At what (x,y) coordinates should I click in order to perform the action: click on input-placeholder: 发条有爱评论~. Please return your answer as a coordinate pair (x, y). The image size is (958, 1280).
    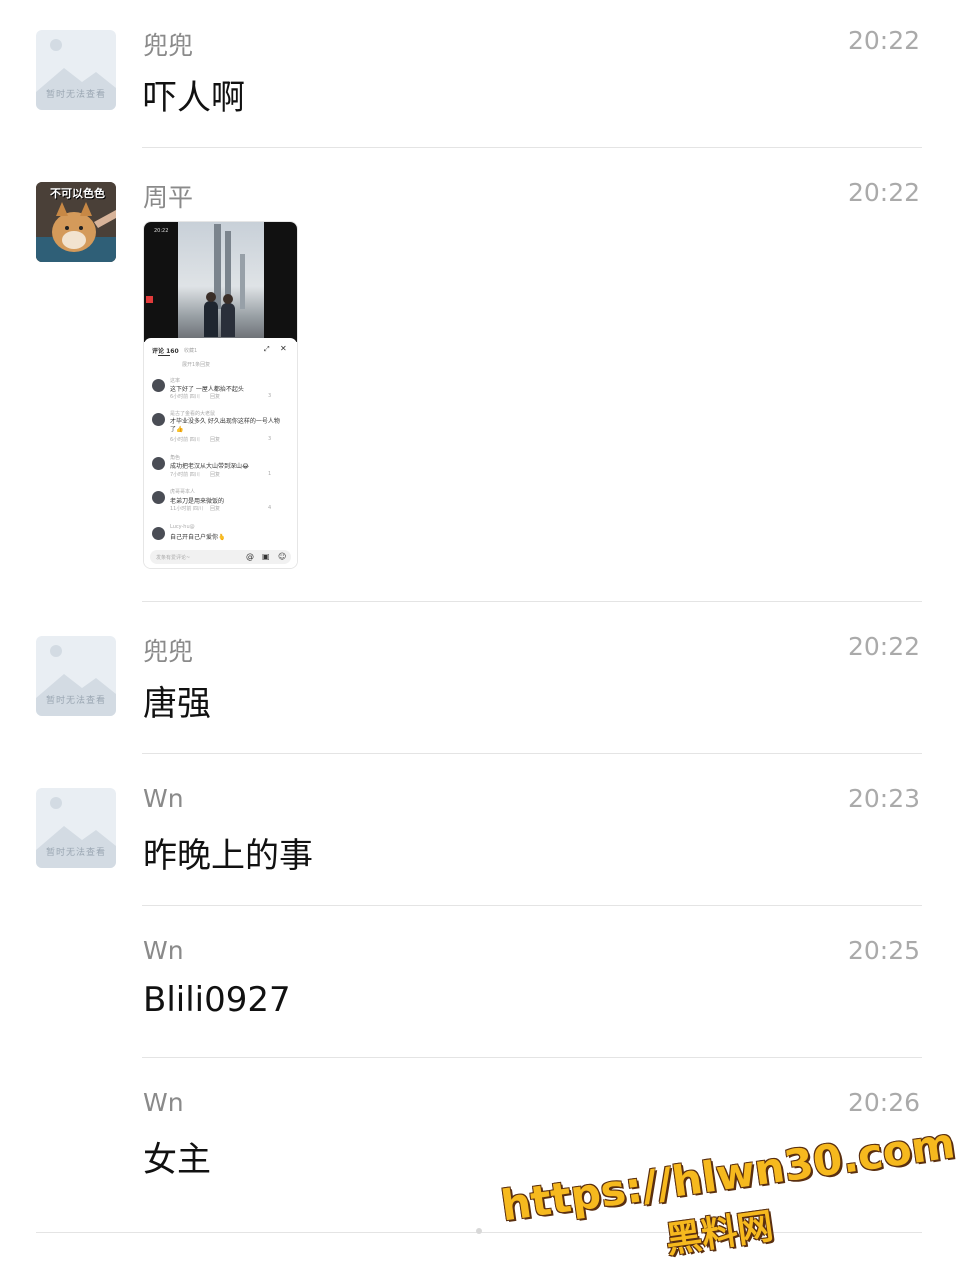
    Looking at the image, I should click on (173, 558).